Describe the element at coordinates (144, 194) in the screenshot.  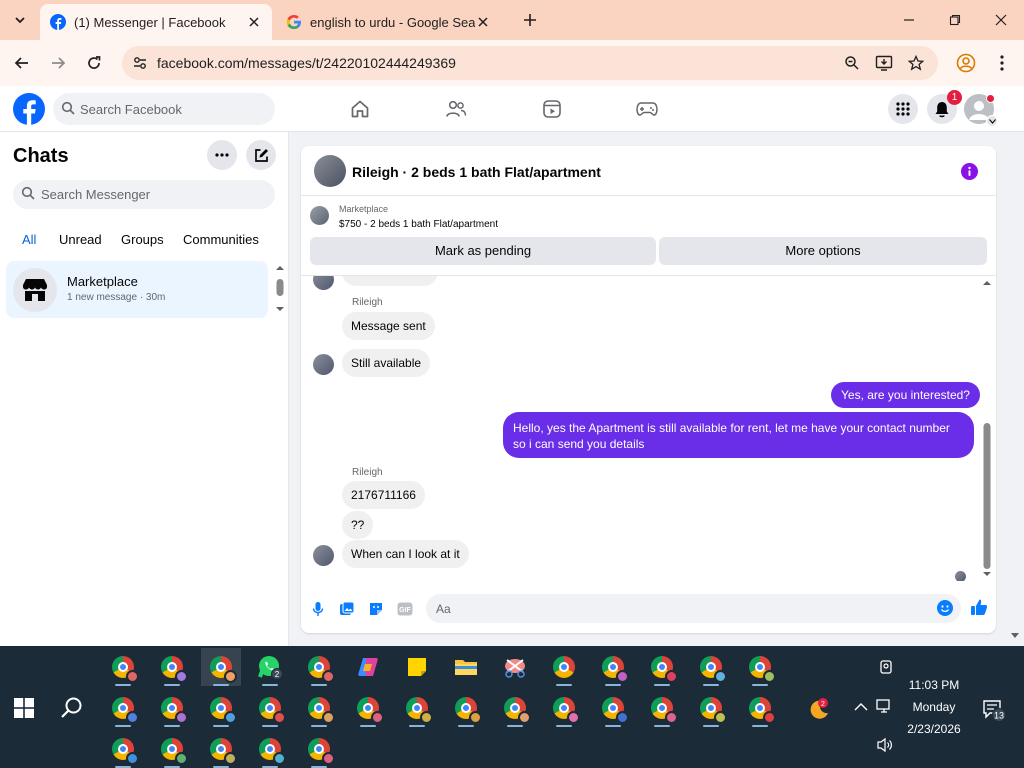
I see `messenger-search-input: Search Messenger` at that location.